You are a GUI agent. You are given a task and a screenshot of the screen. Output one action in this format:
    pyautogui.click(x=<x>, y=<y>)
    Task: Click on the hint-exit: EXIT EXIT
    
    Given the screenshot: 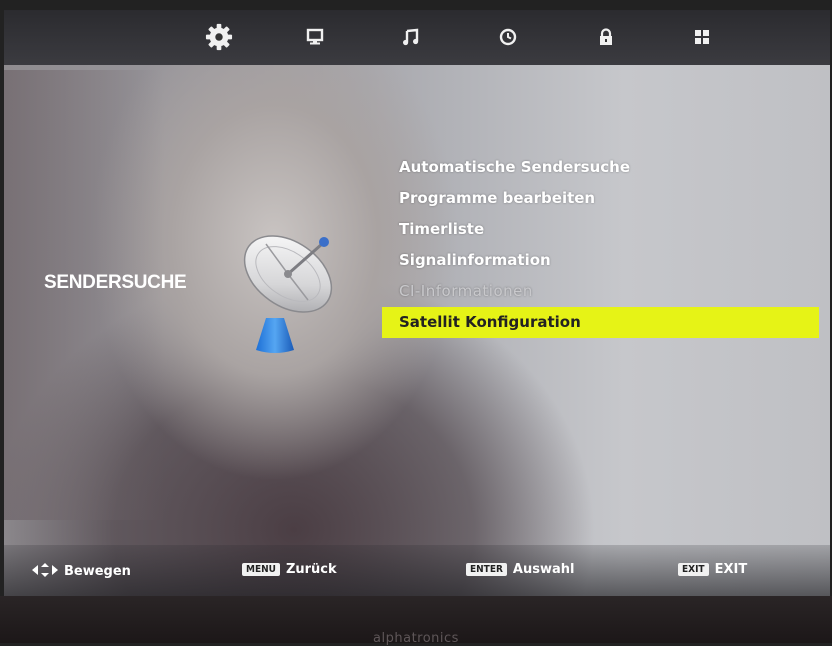 What is the action you would take?
    pyautogui.click(x=712, y=569)
    